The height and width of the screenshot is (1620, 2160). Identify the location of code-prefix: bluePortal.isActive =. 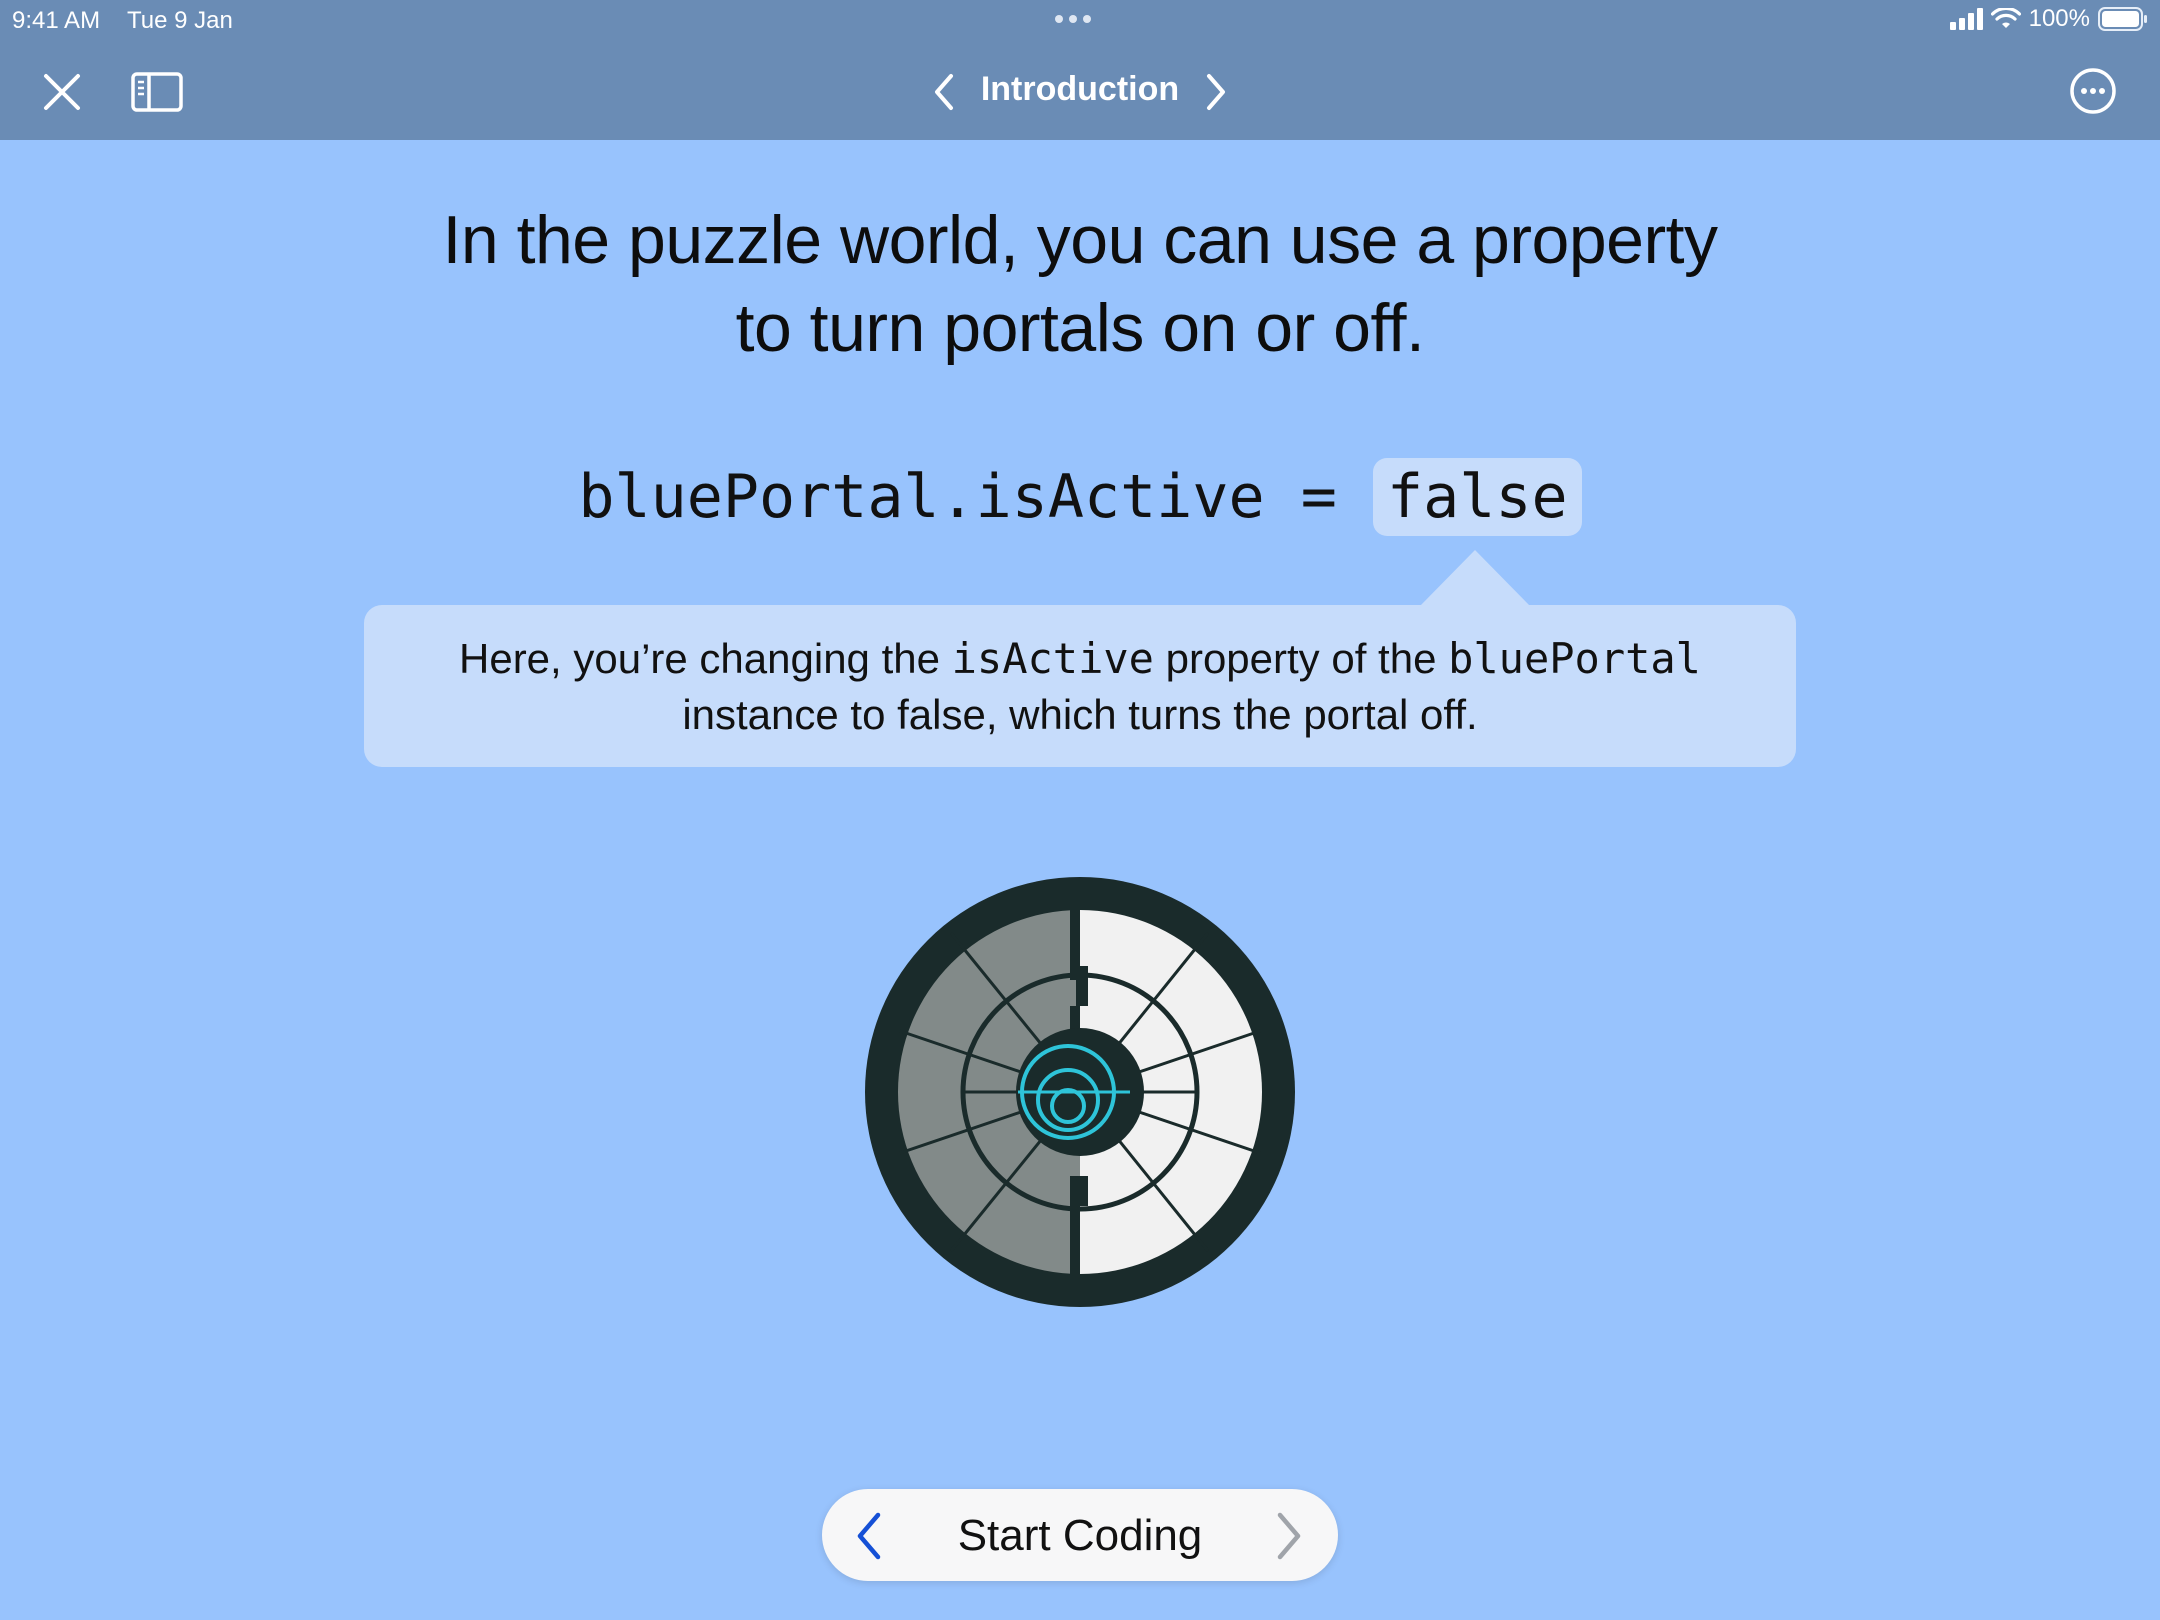
(976, 497).